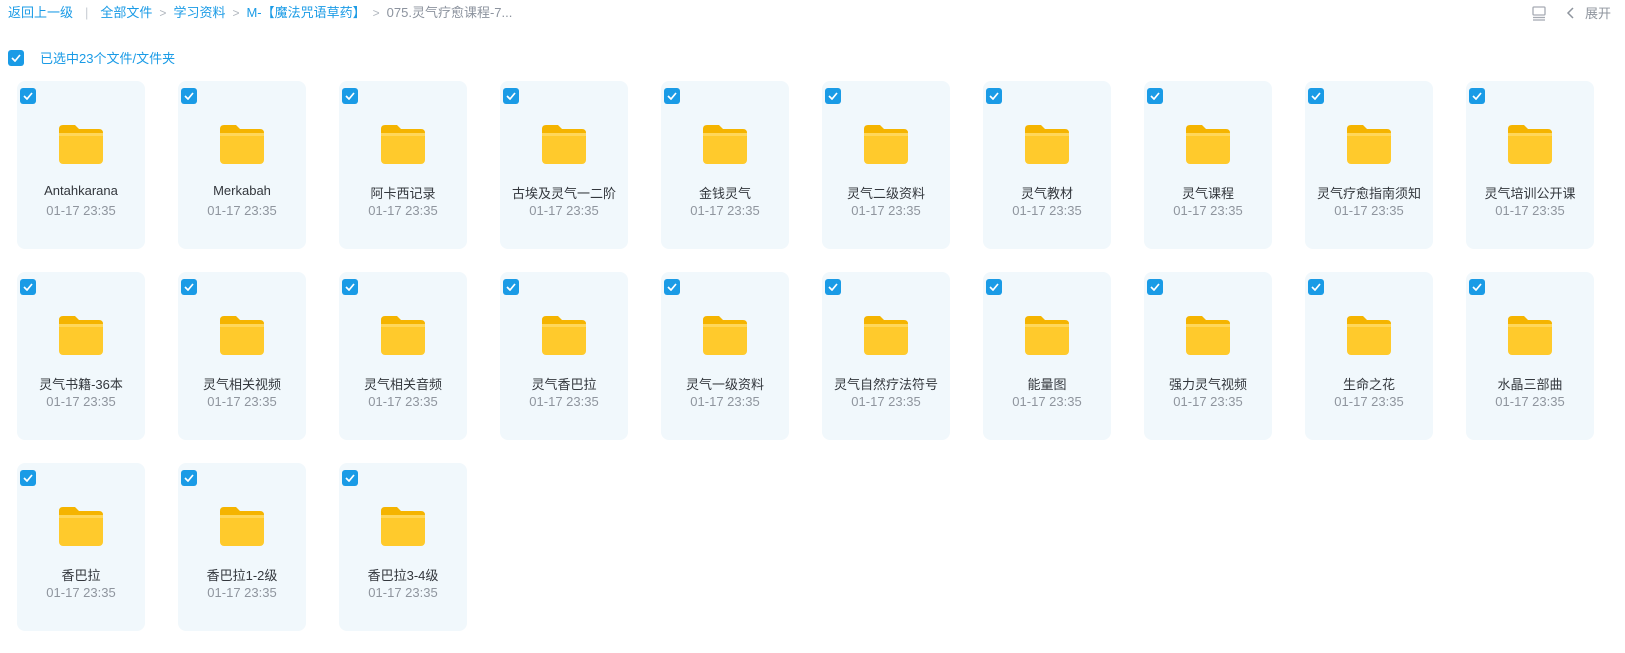 The image size is (1625, 653). Describe the element at coordinates (199, 13) in the screenshot. I see `breadcrumb-item-study-materials: 学习资料` at that location.